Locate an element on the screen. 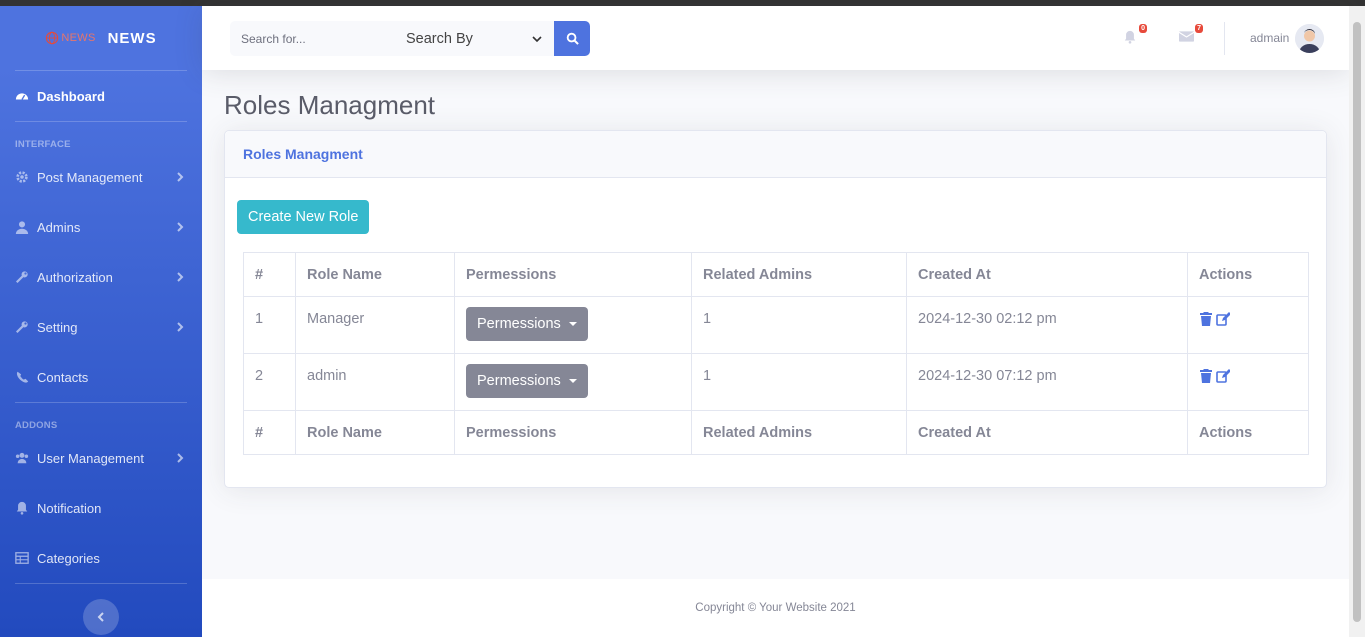 The width and height of the screenshot is (1365, 637). user-avatar-icon is located at coordinates (1309, 38).